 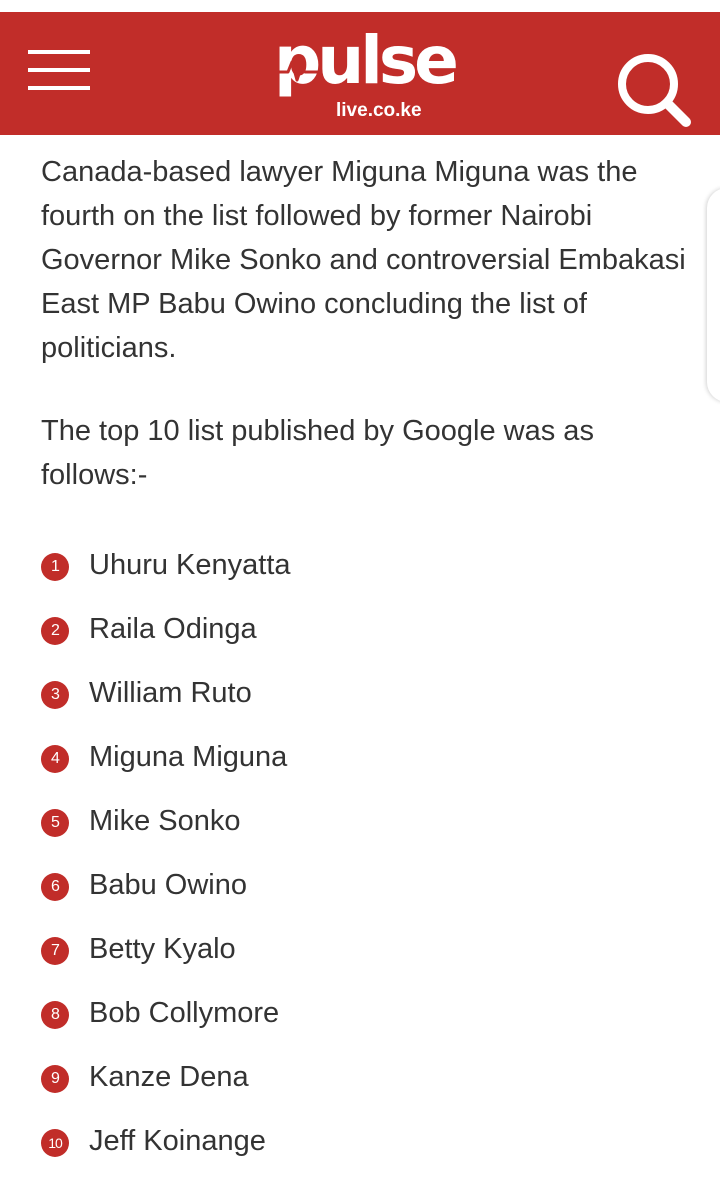 What do you see at coordinates (59, 73) in the screenshot?
I see `menu-button` at bounding box center [59, 73].